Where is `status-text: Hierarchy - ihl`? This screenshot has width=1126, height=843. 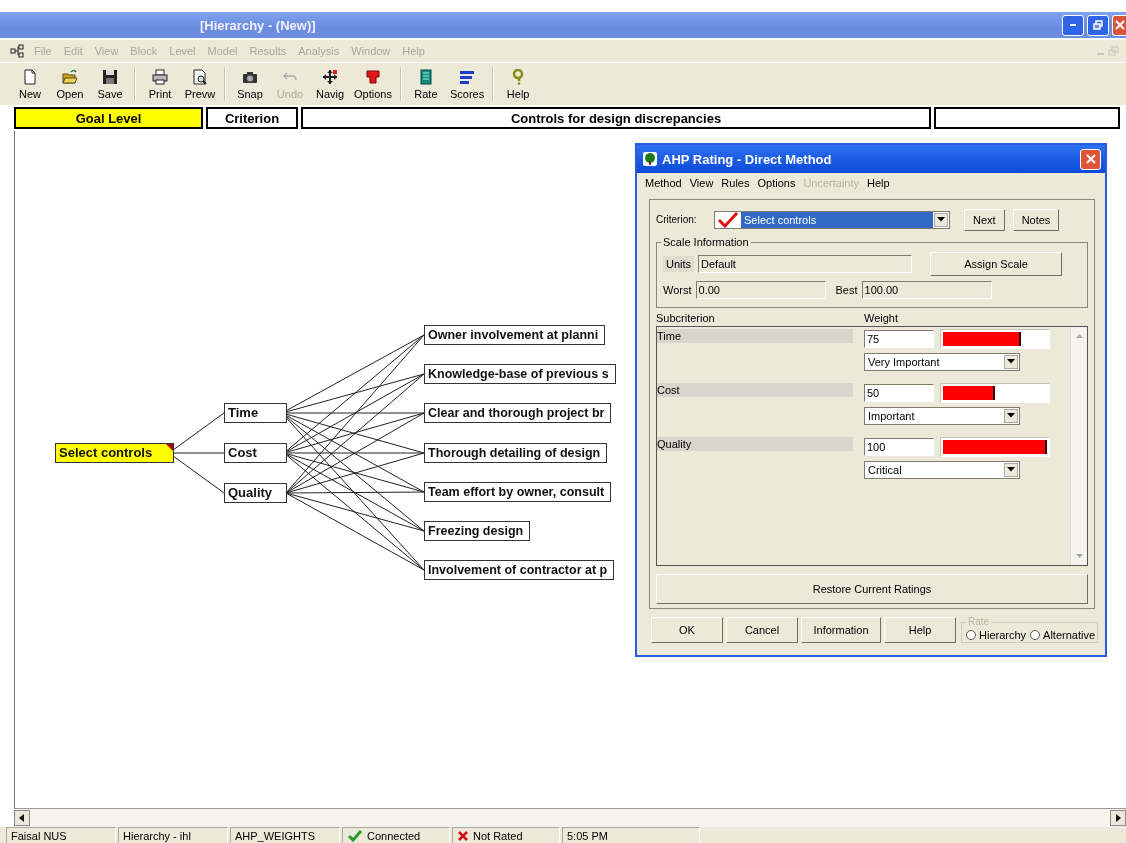
status-text: Hierarchy - ihl is located at coordinates (157, 835).